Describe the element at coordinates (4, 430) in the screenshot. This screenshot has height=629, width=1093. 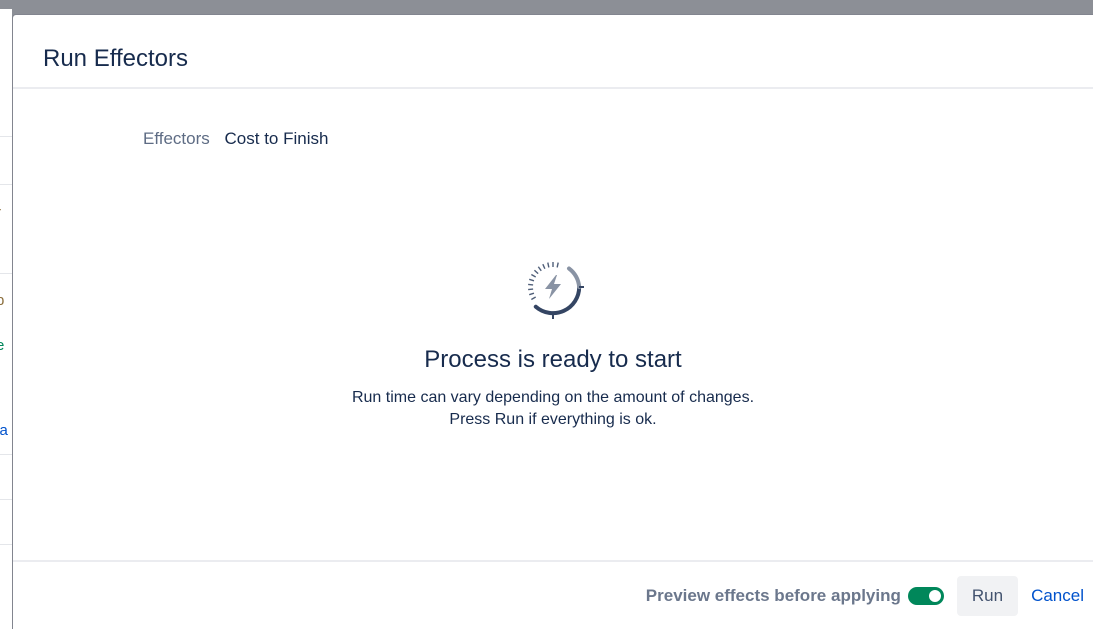
I see `background-text-fragment: ca` at that location.